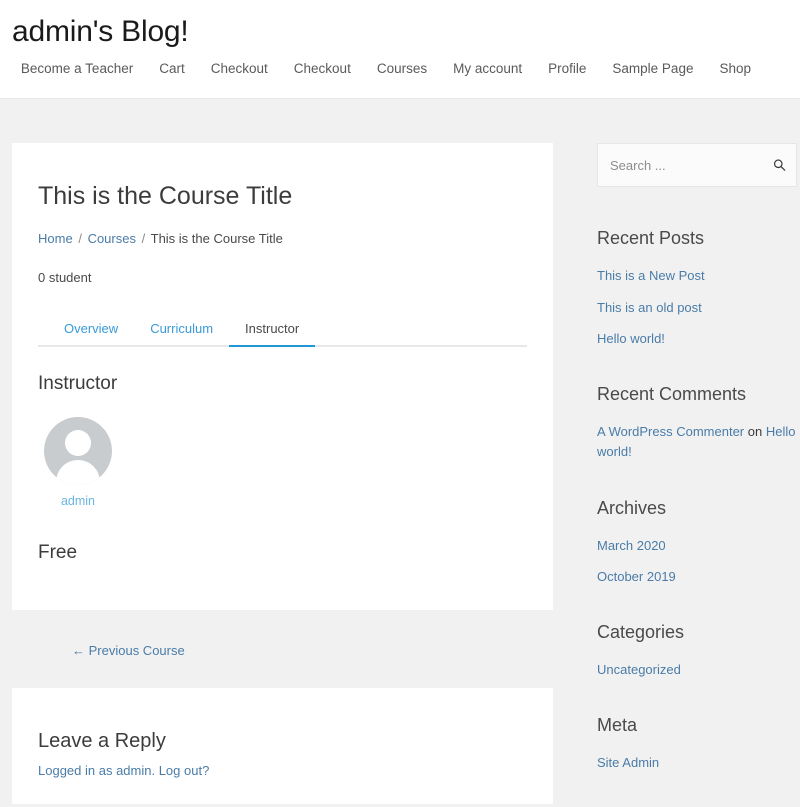 The height and width of the screenshot is (807, 800). I want to click on nav-item-checkout-1: Checkout, so click(239, 69).